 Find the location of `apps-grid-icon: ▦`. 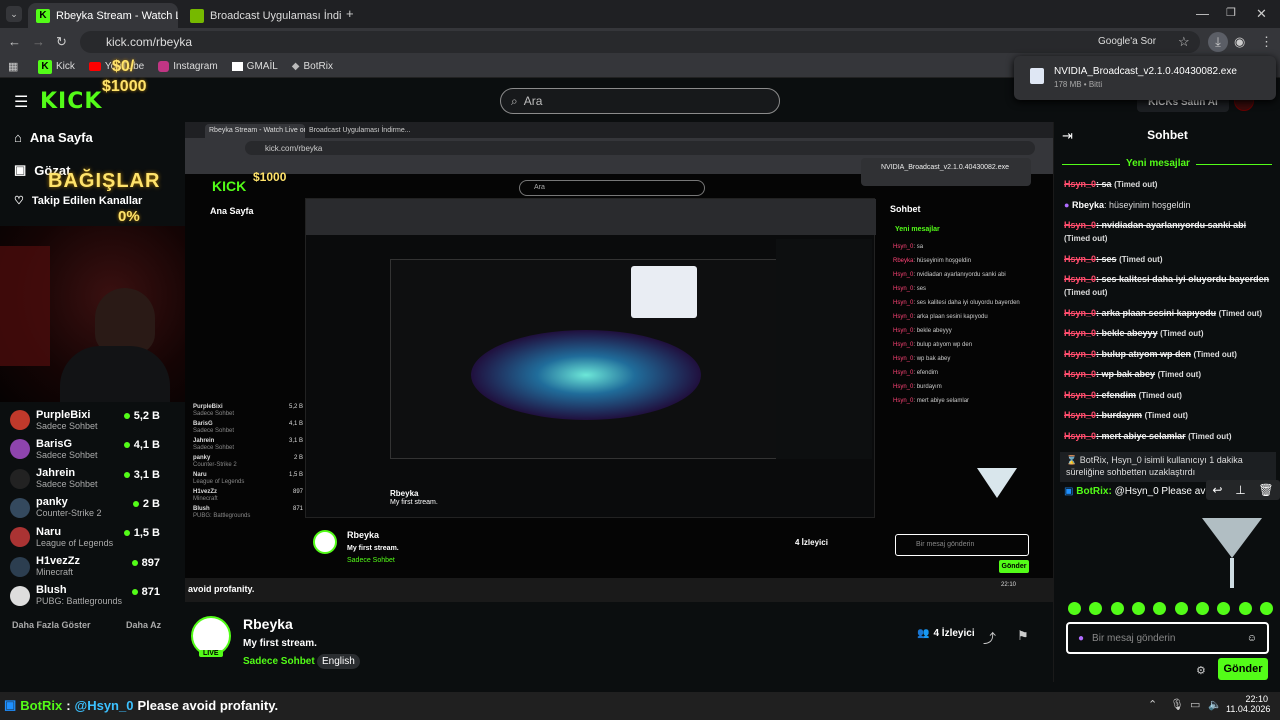

apps-grid-icon: ▦ is located at coordinates (13, 66).